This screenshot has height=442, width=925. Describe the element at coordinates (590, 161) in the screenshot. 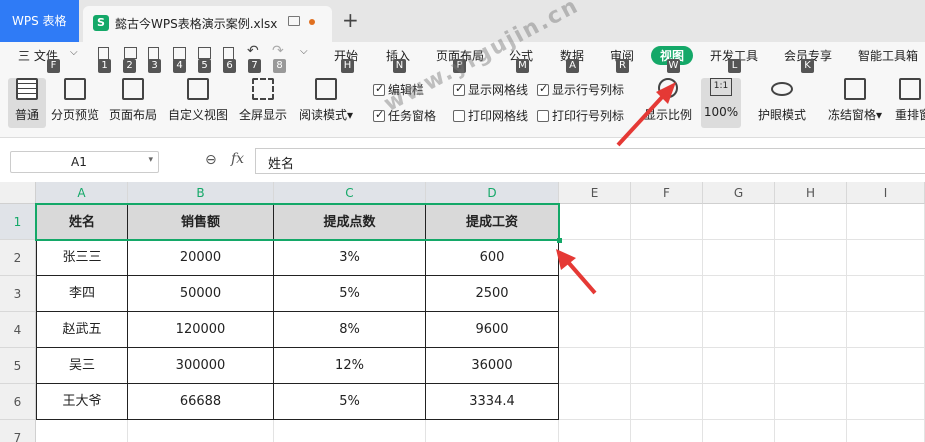

I see `formula-input: 姓名` at that location.